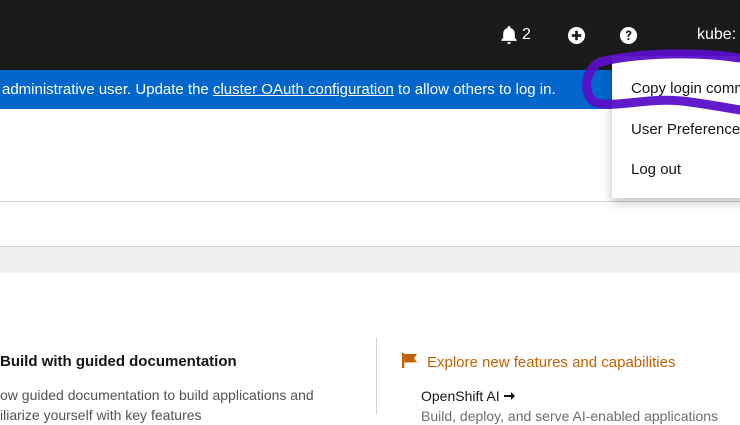 Image resolution: width=740 pixels, height=425 pixels. What do you see at coordinates (101, 415) in the screenshot?
I see `guided-docs-desc-line2: iliarize yourself with key features` at bounding box center [101, 415].